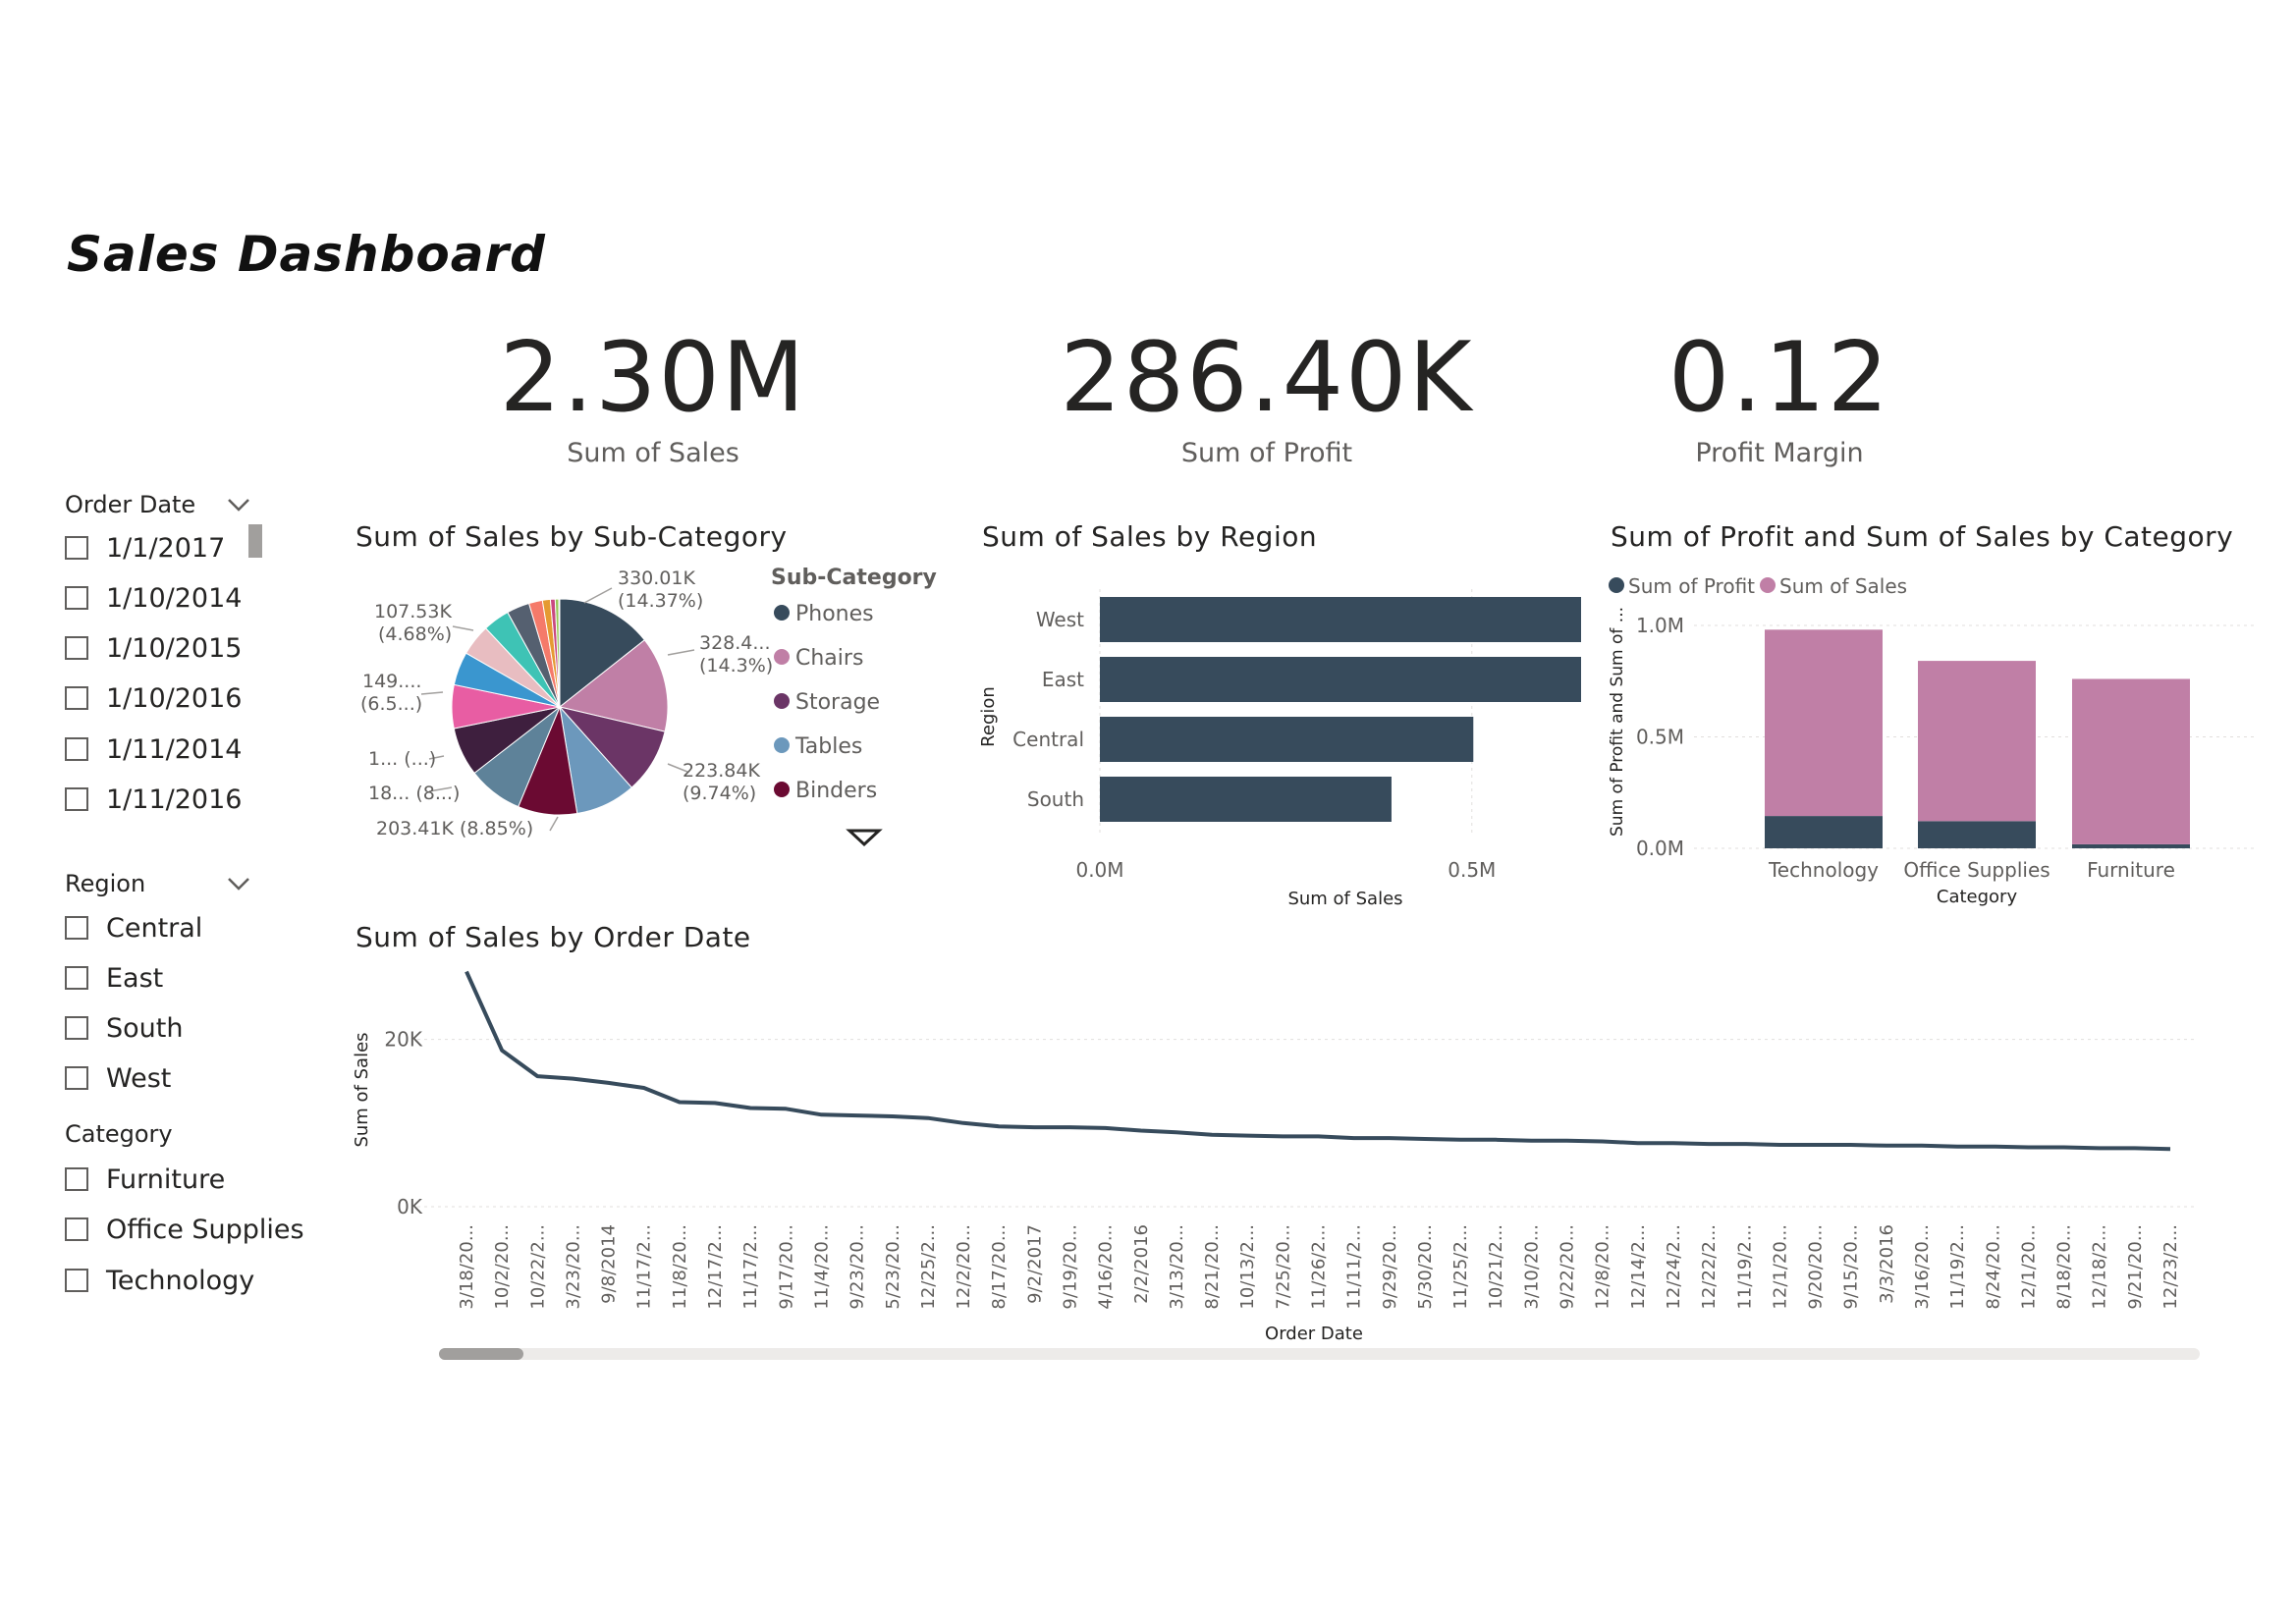 The height and width of the screenshot is (1623, 2296). What do you see at coordinates (1319, 1354) in the screenshot?
I see `horizontal-scrollbar-track` at bounding box center [1319, 1354].